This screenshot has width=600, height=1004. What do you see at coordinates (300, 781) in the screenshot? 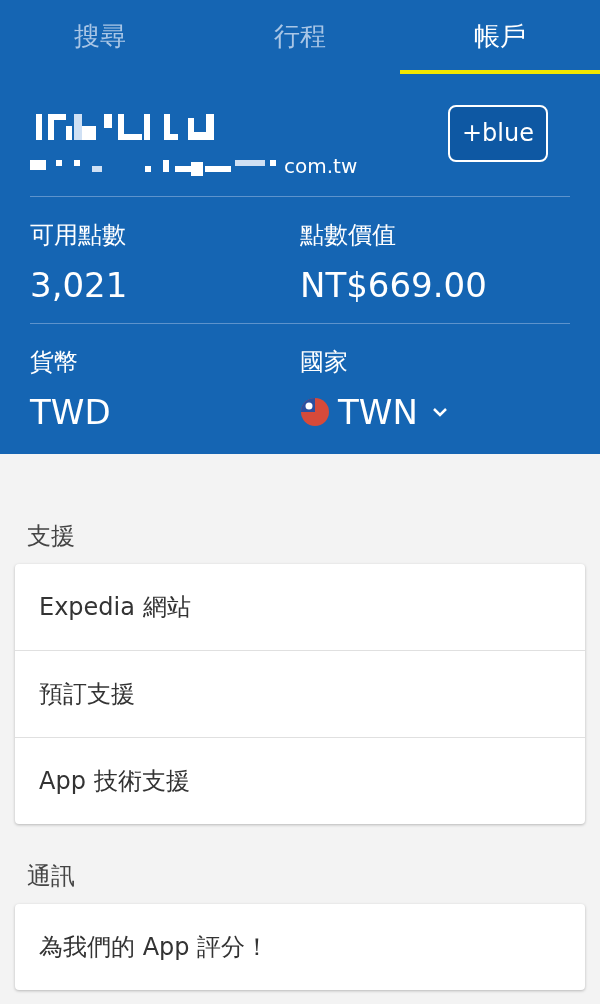
I see `list-item: App 技術支援` at bounding box center [300, 781].